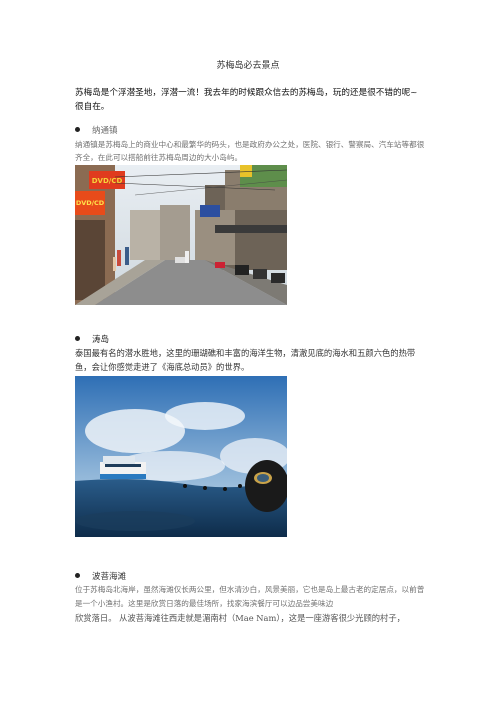 The width and height of the screenshot is (496, 702). Describe the element at coordinates (105, 131) in the screenshot. I see `section-heading-label: 纳通镇` at that location.